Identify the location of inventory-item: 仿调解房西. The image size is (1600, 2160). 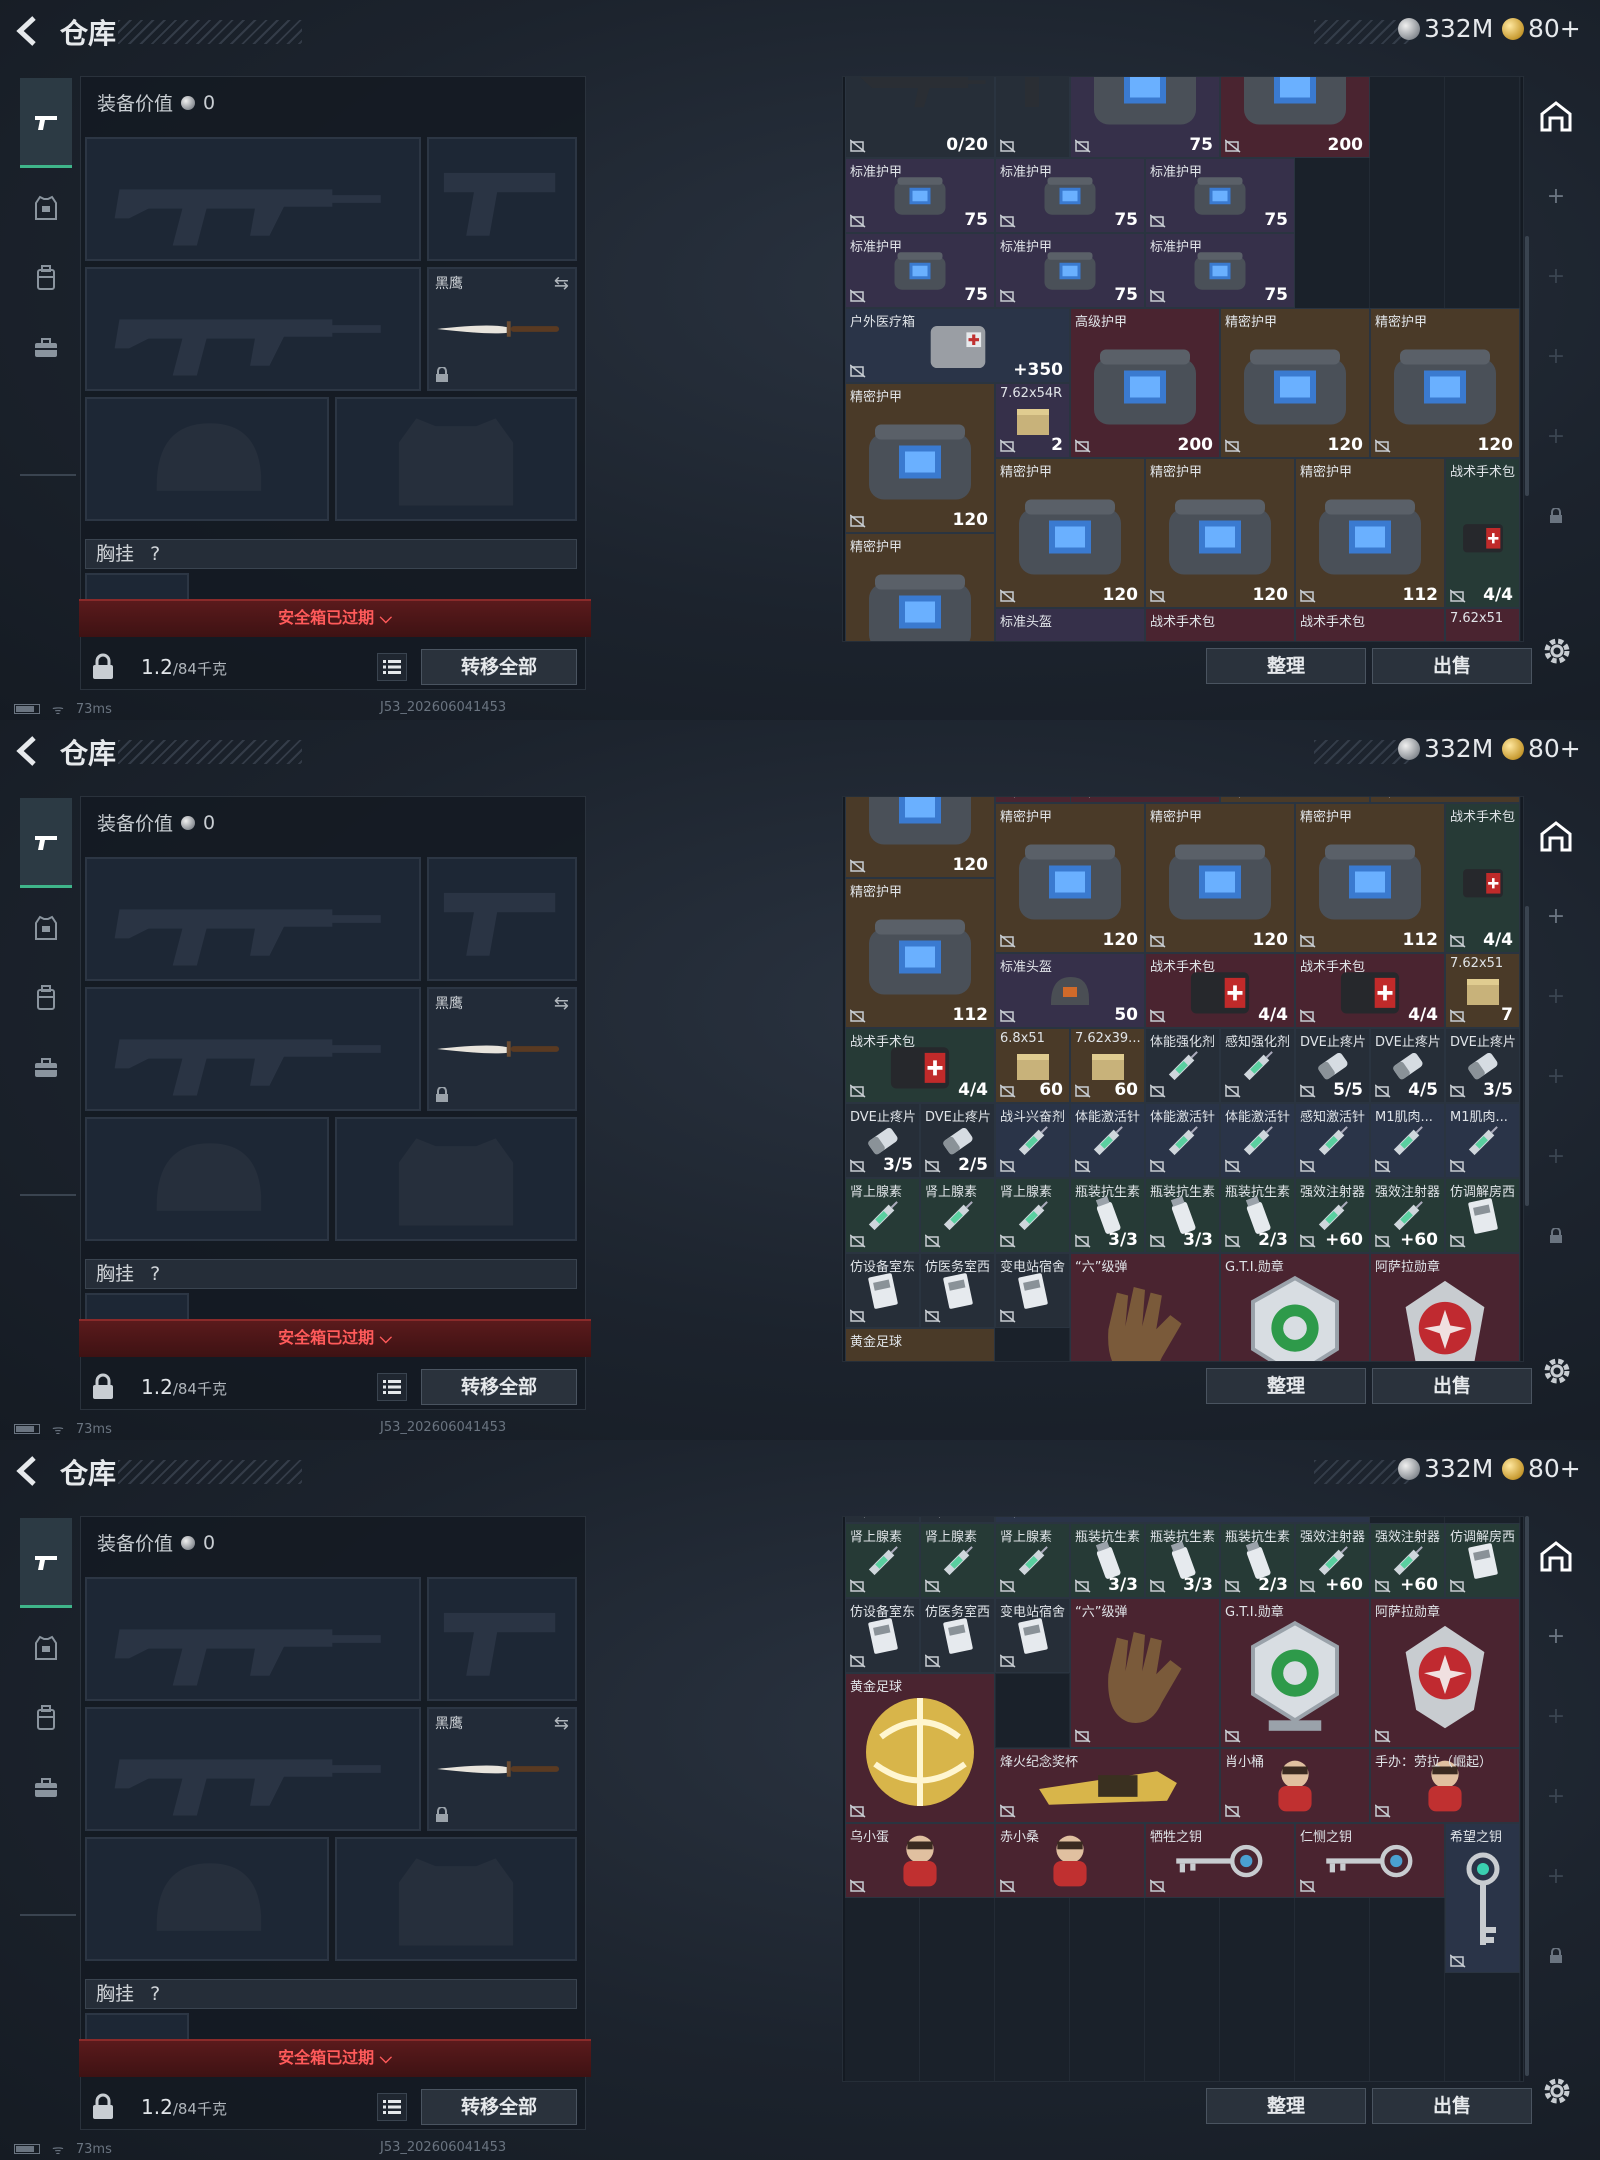
(1482, 1560).